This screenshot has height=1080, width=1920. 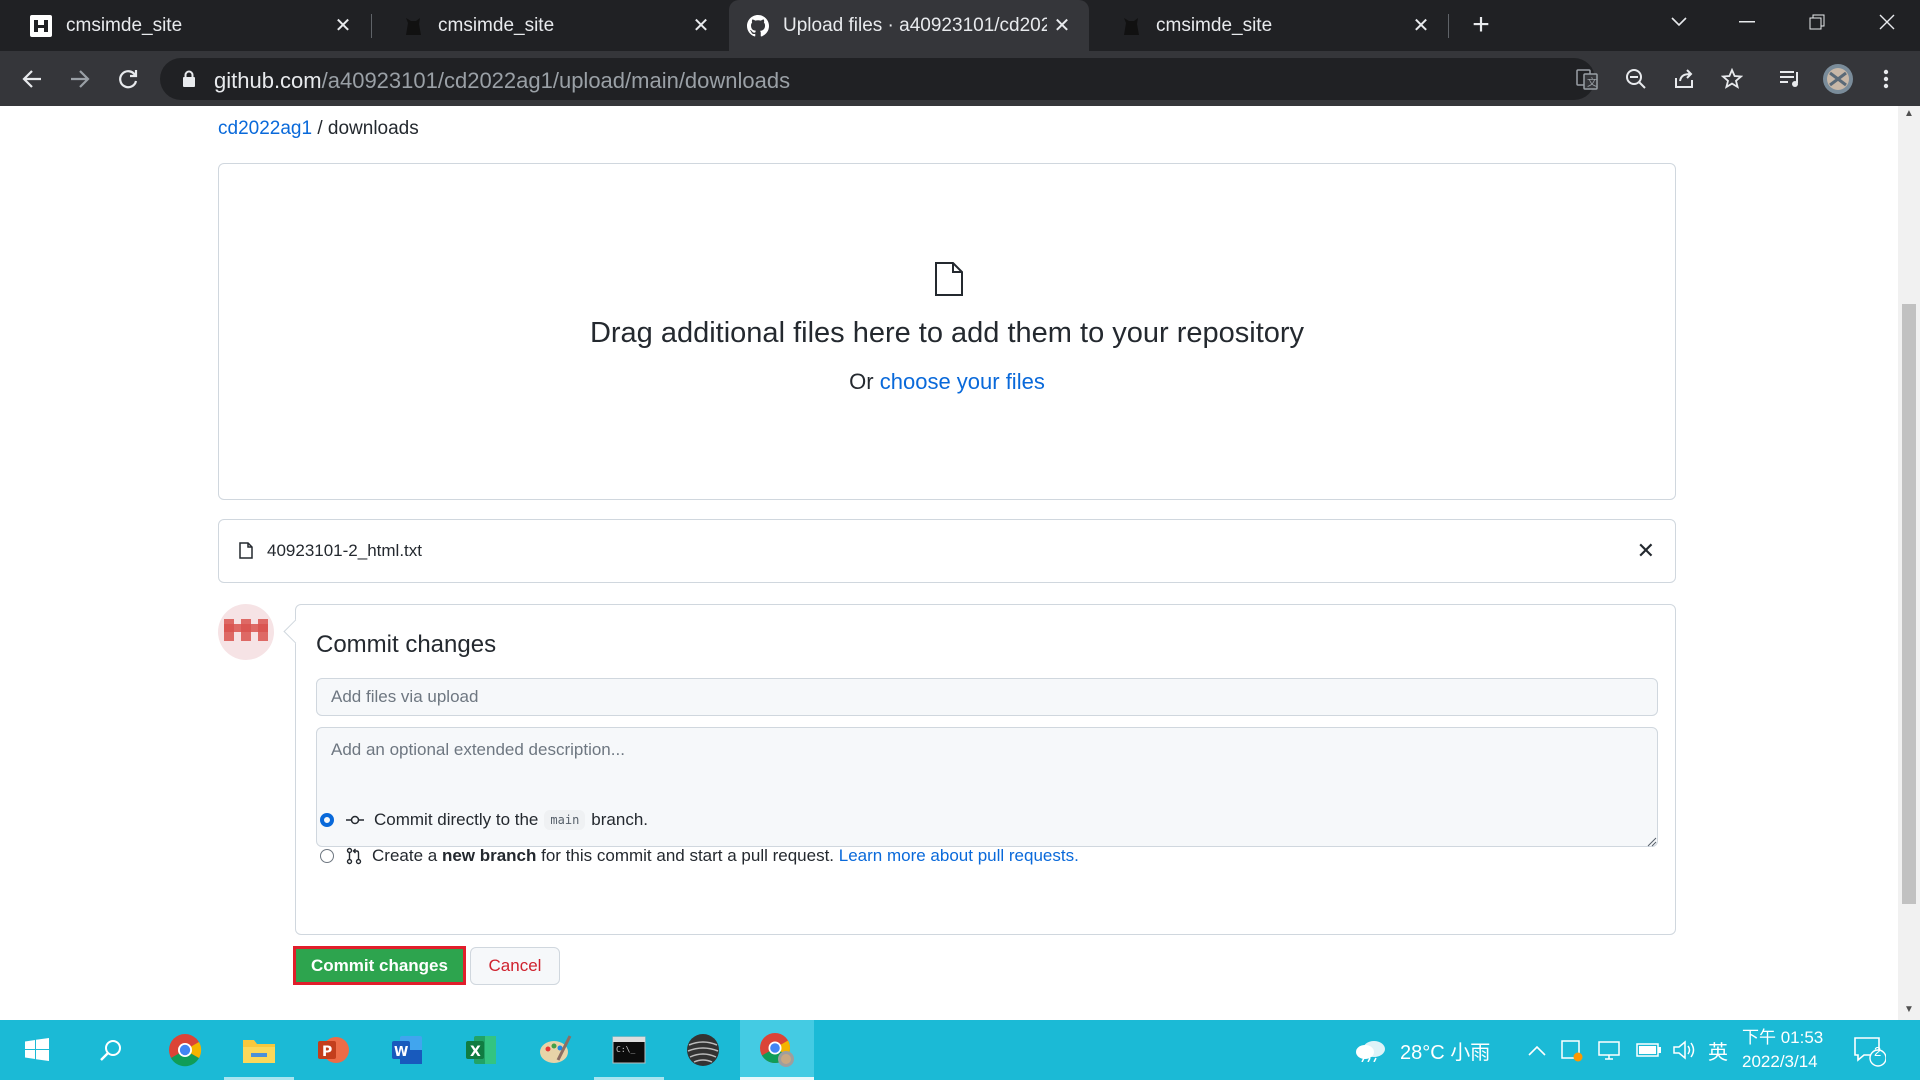 I want to click on back-button, so click(x=32, y=79).